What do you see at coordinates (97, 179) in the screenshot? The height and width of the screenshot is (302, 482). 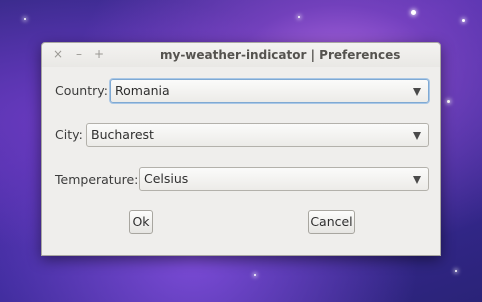 I see `temperature-label: Temperature:` at bounding box center [97, 179].